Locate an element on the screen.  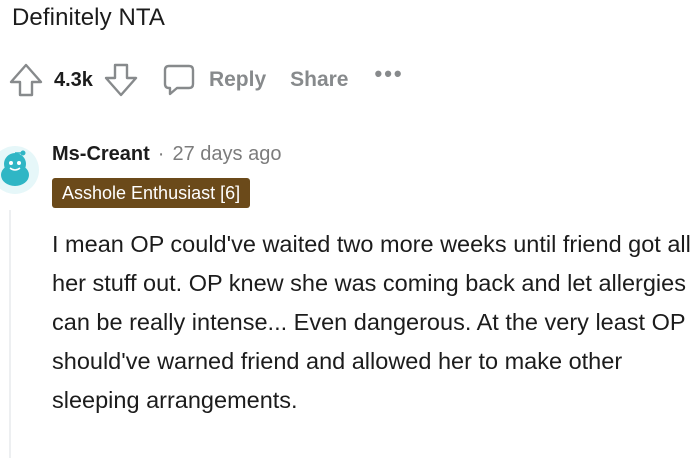
vote-count: 4.3k is located at coordinates (73, 79).